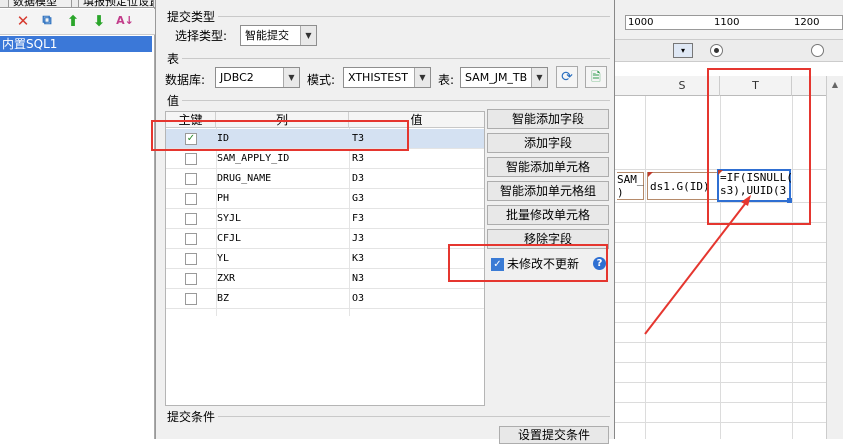 The image size is (843, 444). Describe the element at coordinates (548, 119) in the screenshot. I see `smart-add-field-button: 智能添加字段` at that location.